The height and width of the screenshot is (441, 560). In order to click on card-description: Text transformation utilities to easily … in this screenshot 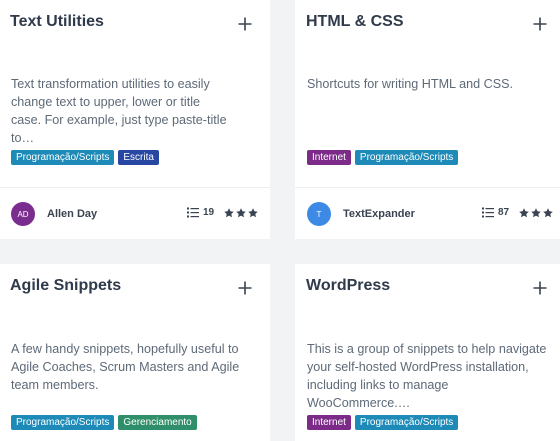, I will do `click(119, 111)`.